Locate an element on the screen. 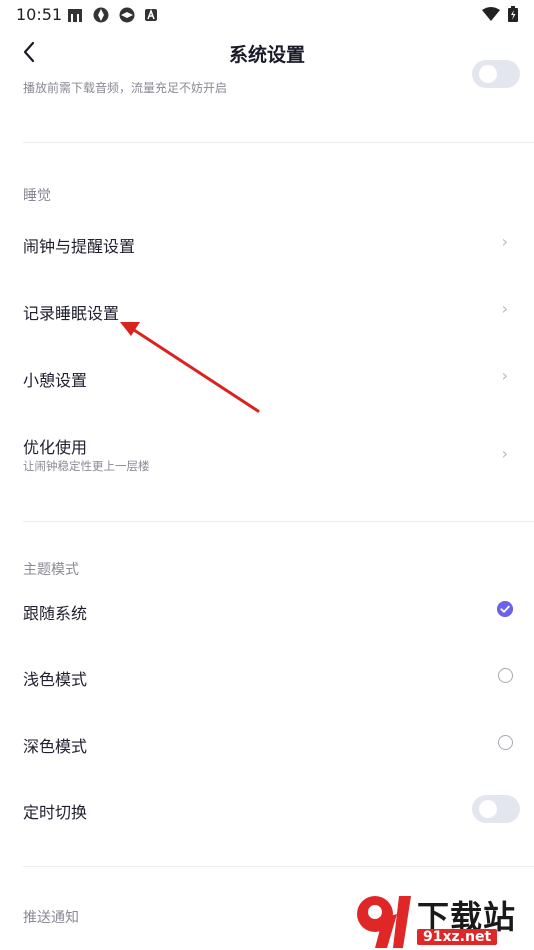  download-audio-subtitle: 播放前需下载音频，流量充足不妨开启 is located at coordinates (125, 88).